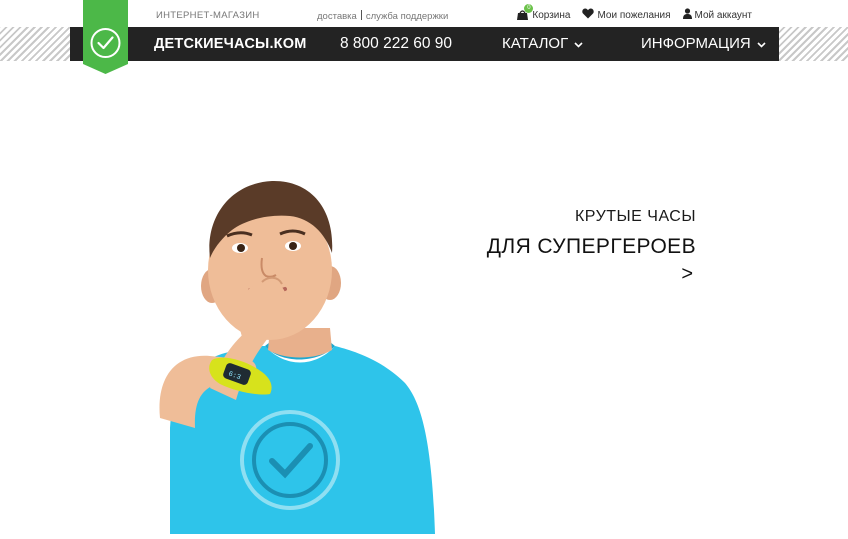  I want to click on wishlist-label: Мои пожелания, so click(634, 15).